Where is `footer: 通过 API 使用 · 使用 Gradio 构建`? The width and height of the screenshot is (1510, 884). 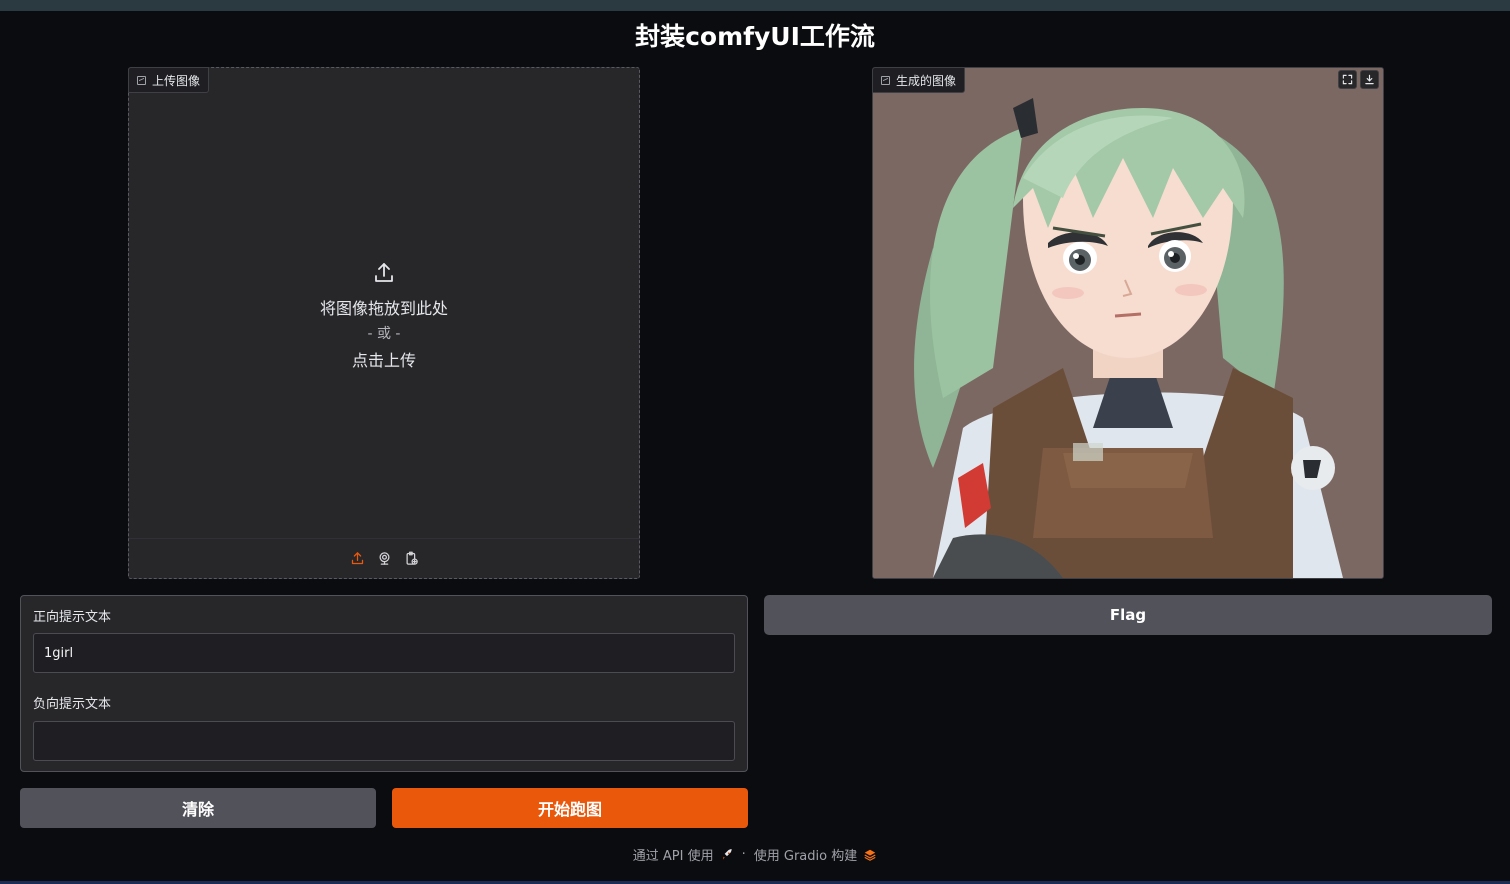
footer: 通过 API 使用 · 使用 Gradio 构建 is located at coordinates (755, 854).